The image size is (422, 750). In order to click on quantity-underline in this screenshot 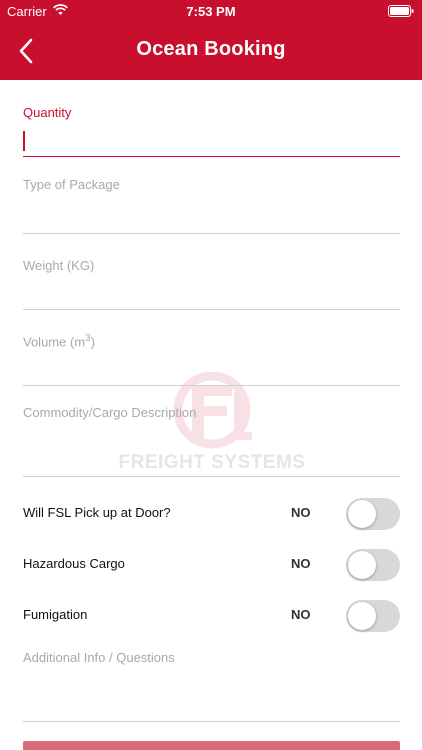, I will do `click(211, 156)`.